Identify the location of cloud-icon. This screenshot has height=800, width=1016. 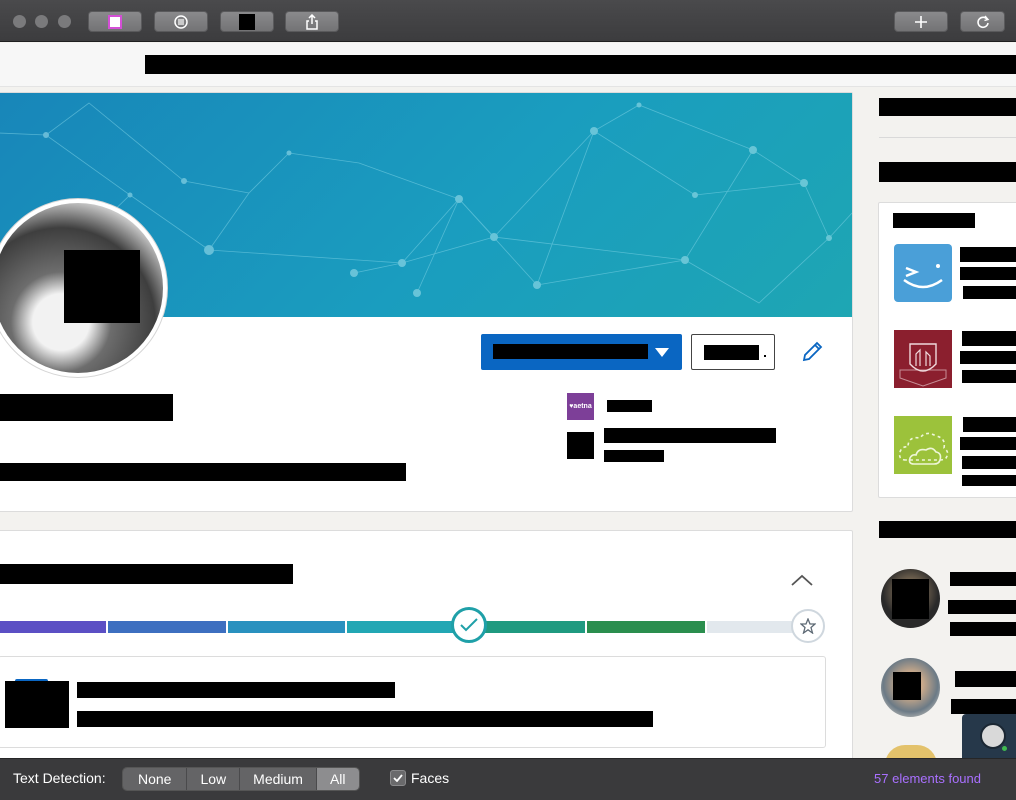
(923, 448).